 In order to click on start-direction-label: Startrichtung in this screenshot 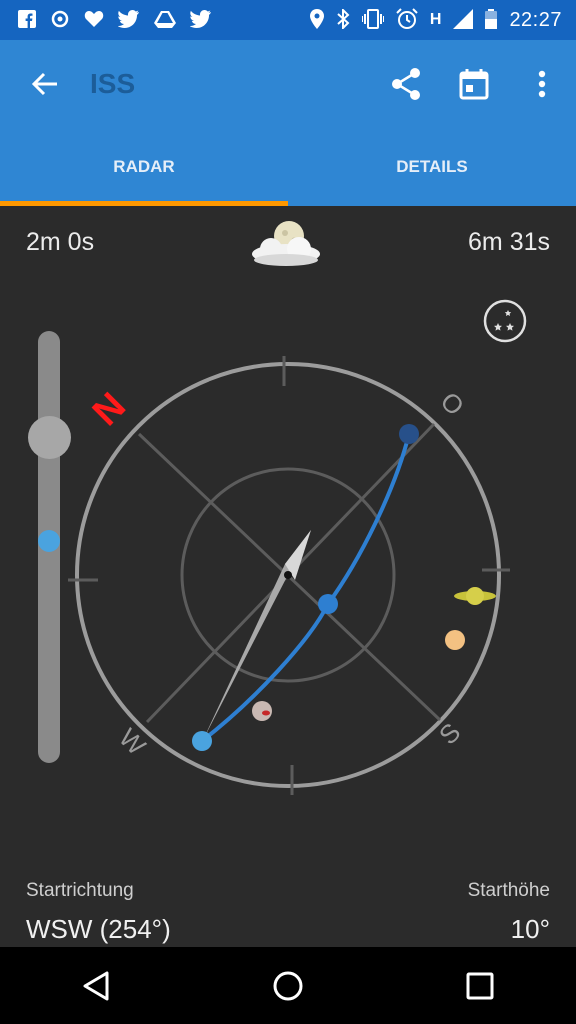, I will do `click(80, 890)`.